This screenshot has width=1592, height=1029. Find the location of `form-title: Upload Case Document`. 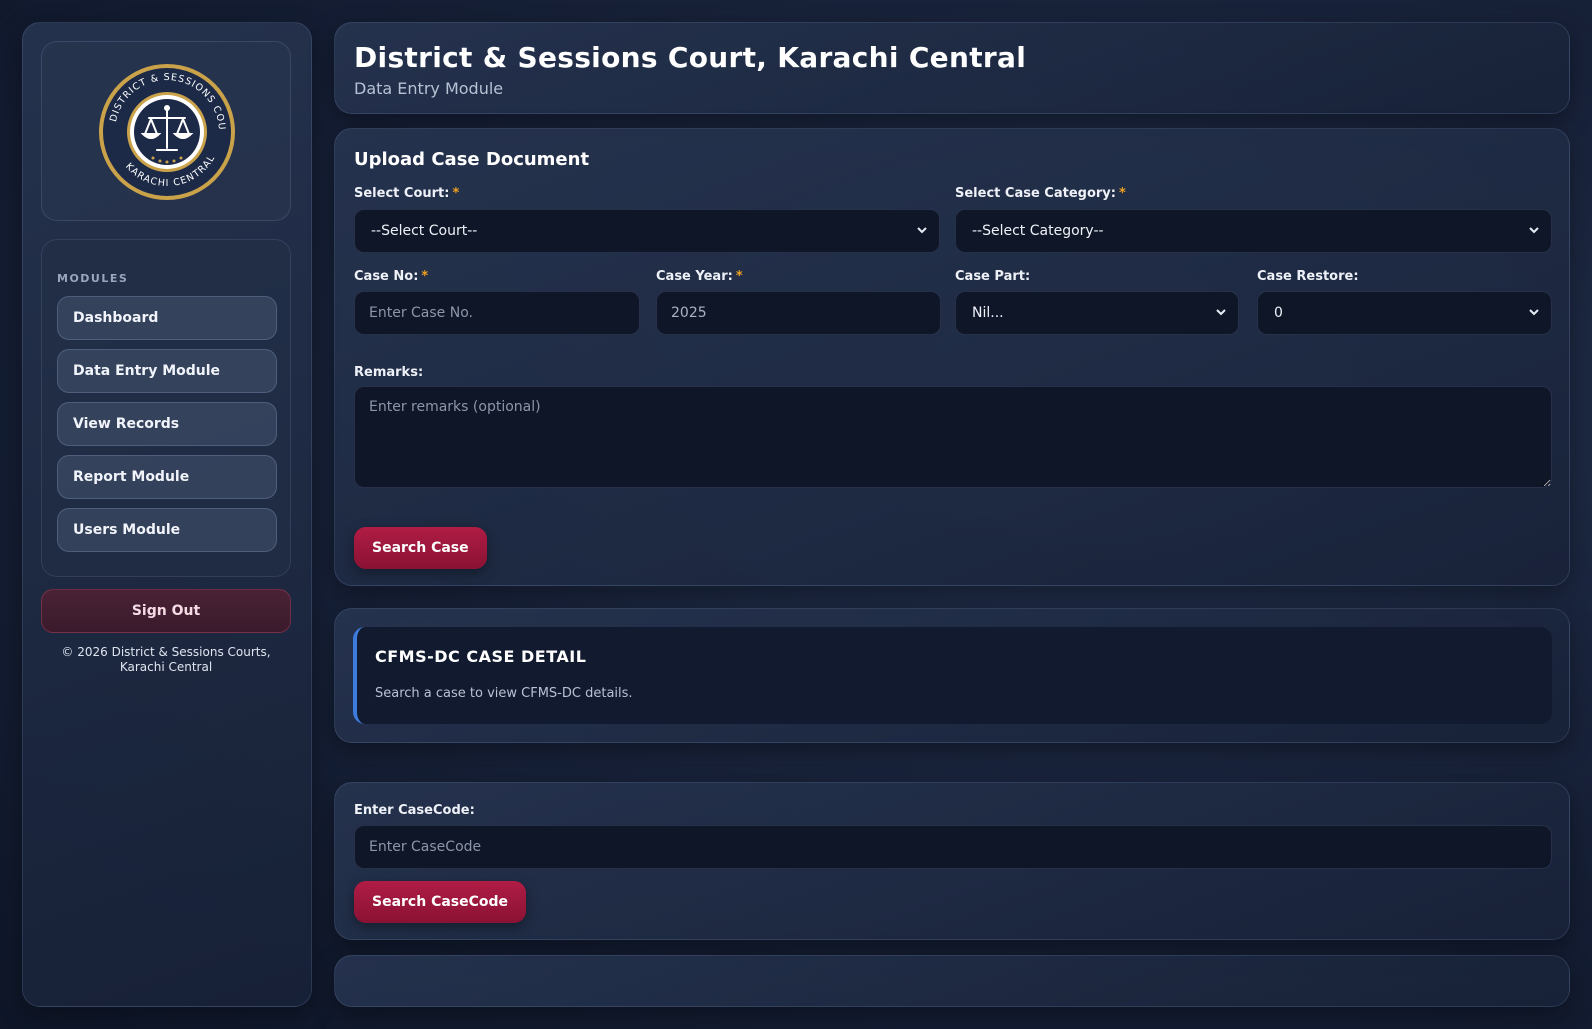

form-title: Upload Case Document is located at coordinates (472, 159).